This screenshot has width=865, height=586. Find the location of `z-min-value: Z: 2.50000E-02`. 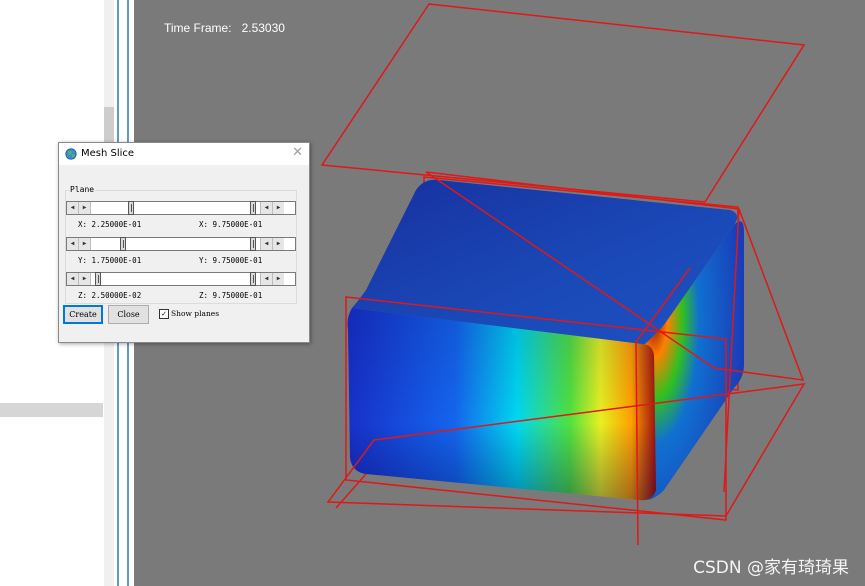

z-min-value: Z: 2.50000E-02 is located at coordinates (110, 295).